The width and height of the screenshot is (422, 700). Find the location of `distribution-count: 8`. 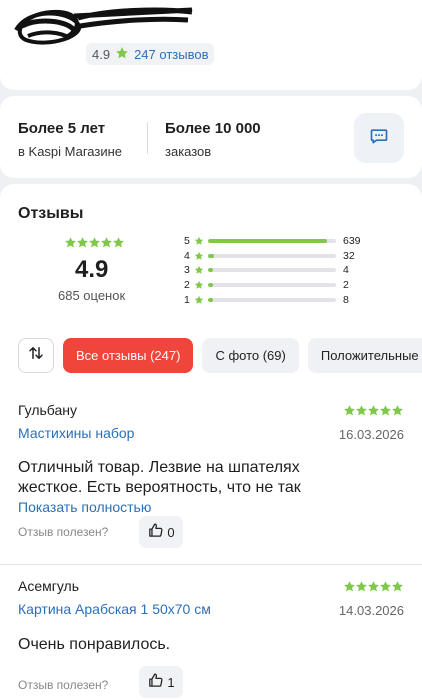

distribution-count: 8 is located at coordinates (346, 299).